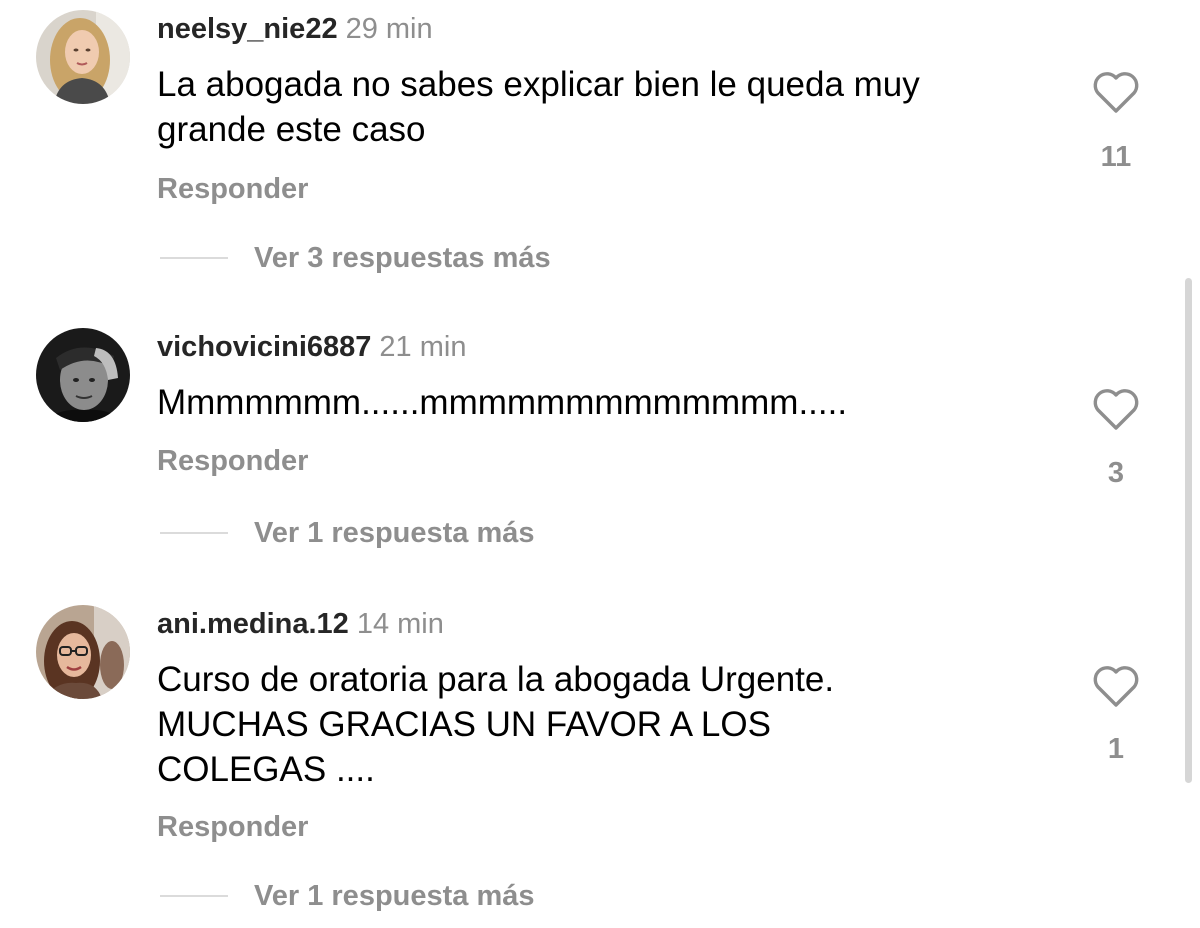 This screenshot has width=1200, height=928. Describe the element at coordinates (389, 29) in the screenshot. I see `timestamp: 29 min` at that location.